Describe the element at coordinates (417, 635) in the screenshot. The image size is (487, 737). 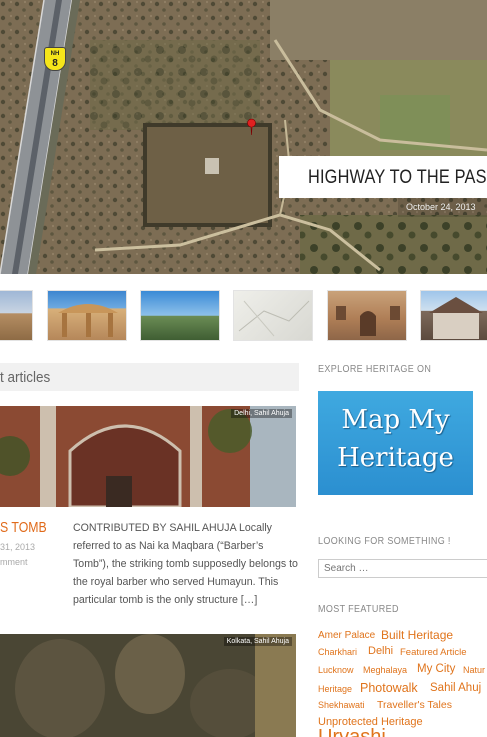
I see `tag-link: Built Heritage` at that location.